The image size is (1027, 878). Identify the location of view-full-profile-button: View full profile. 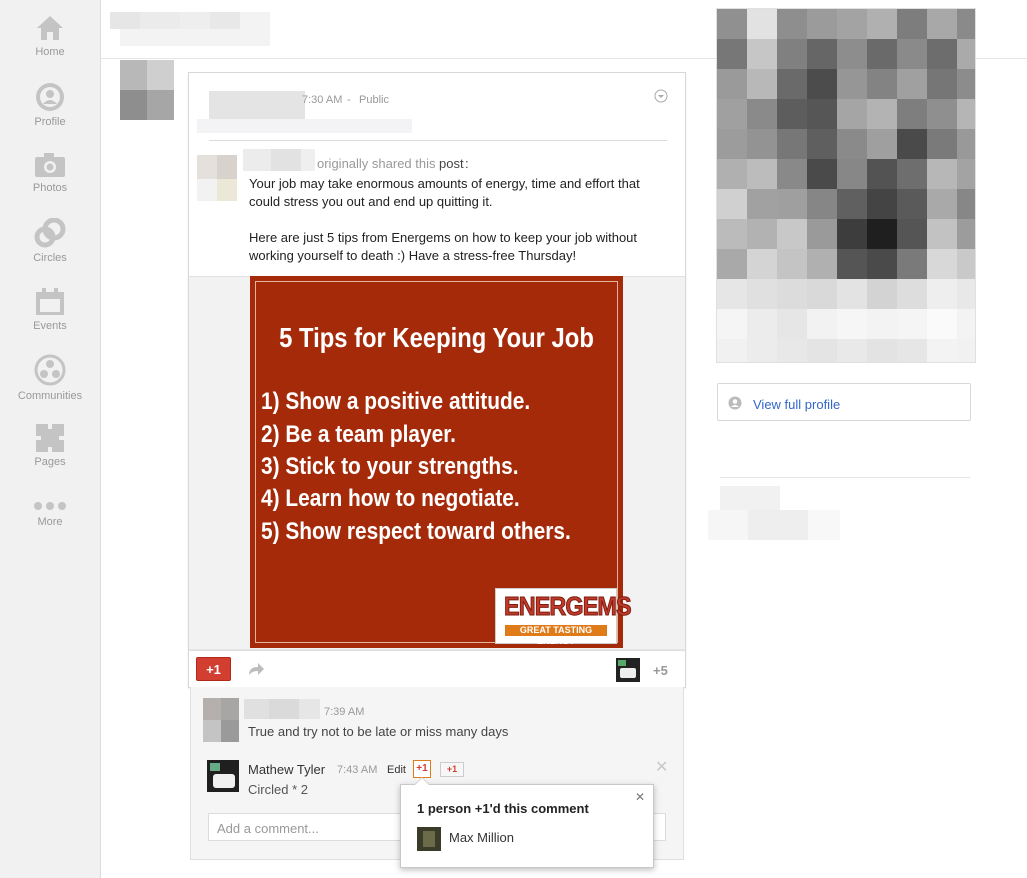
(844, 402).